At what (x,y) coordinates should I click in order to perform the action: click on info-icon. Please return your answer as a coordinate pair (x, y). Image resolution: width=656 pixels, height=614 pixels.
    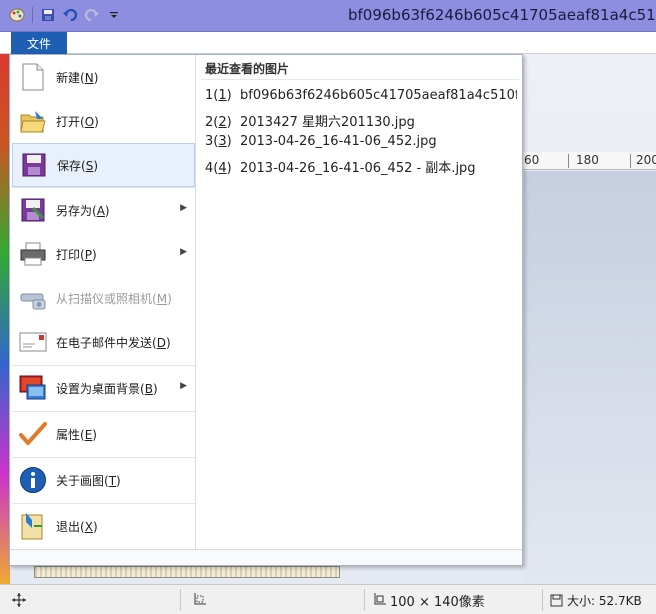
    Looking at the image, I should click on (33, 480).